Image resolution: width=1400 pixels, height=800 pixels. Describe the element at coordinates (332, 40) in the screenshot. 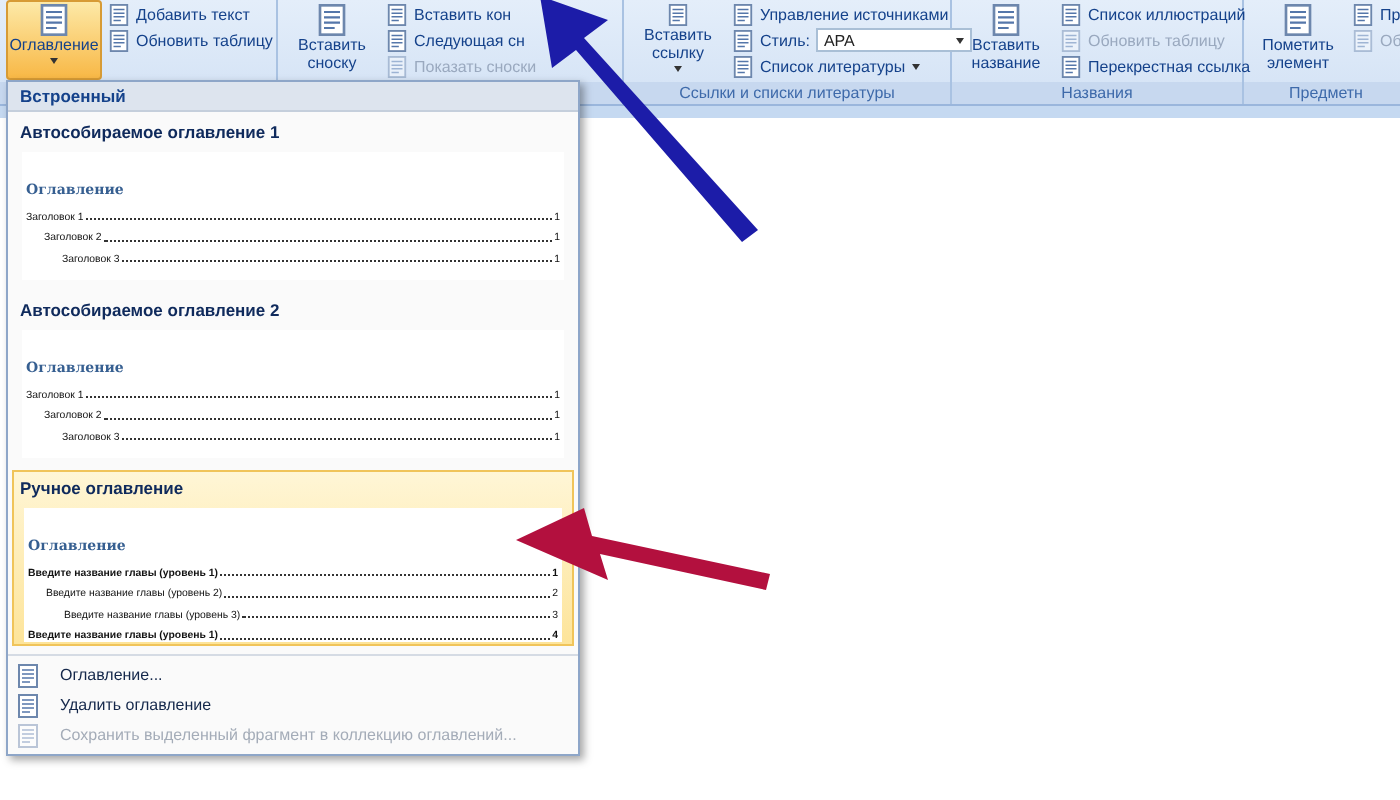

I see `ribbon-button: Вставить сноску` at that location.